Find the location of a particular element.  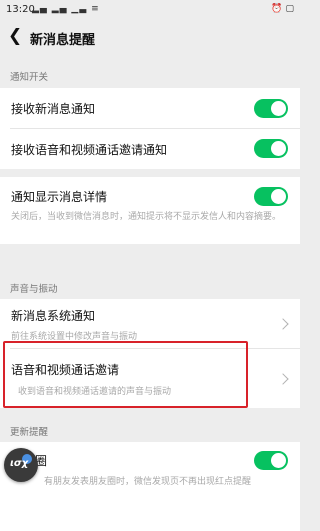

floating-avatar: ισχ is located at coordinates (21, 465).